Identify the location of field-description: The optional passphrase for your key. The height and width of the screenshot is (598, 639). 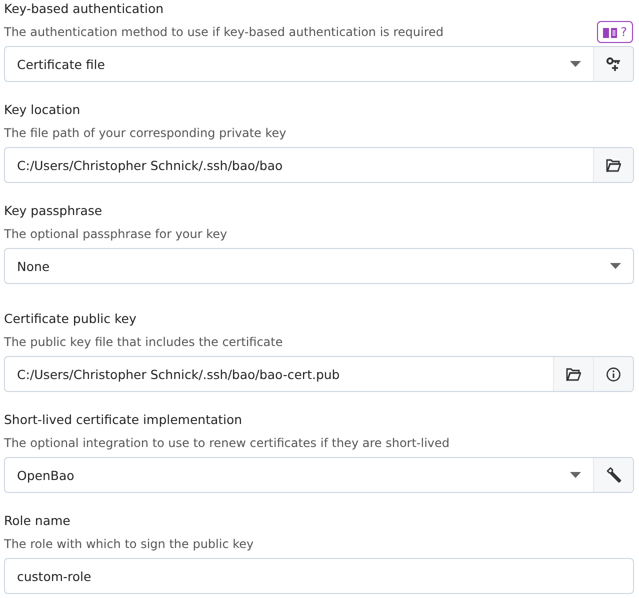
(116, 234).